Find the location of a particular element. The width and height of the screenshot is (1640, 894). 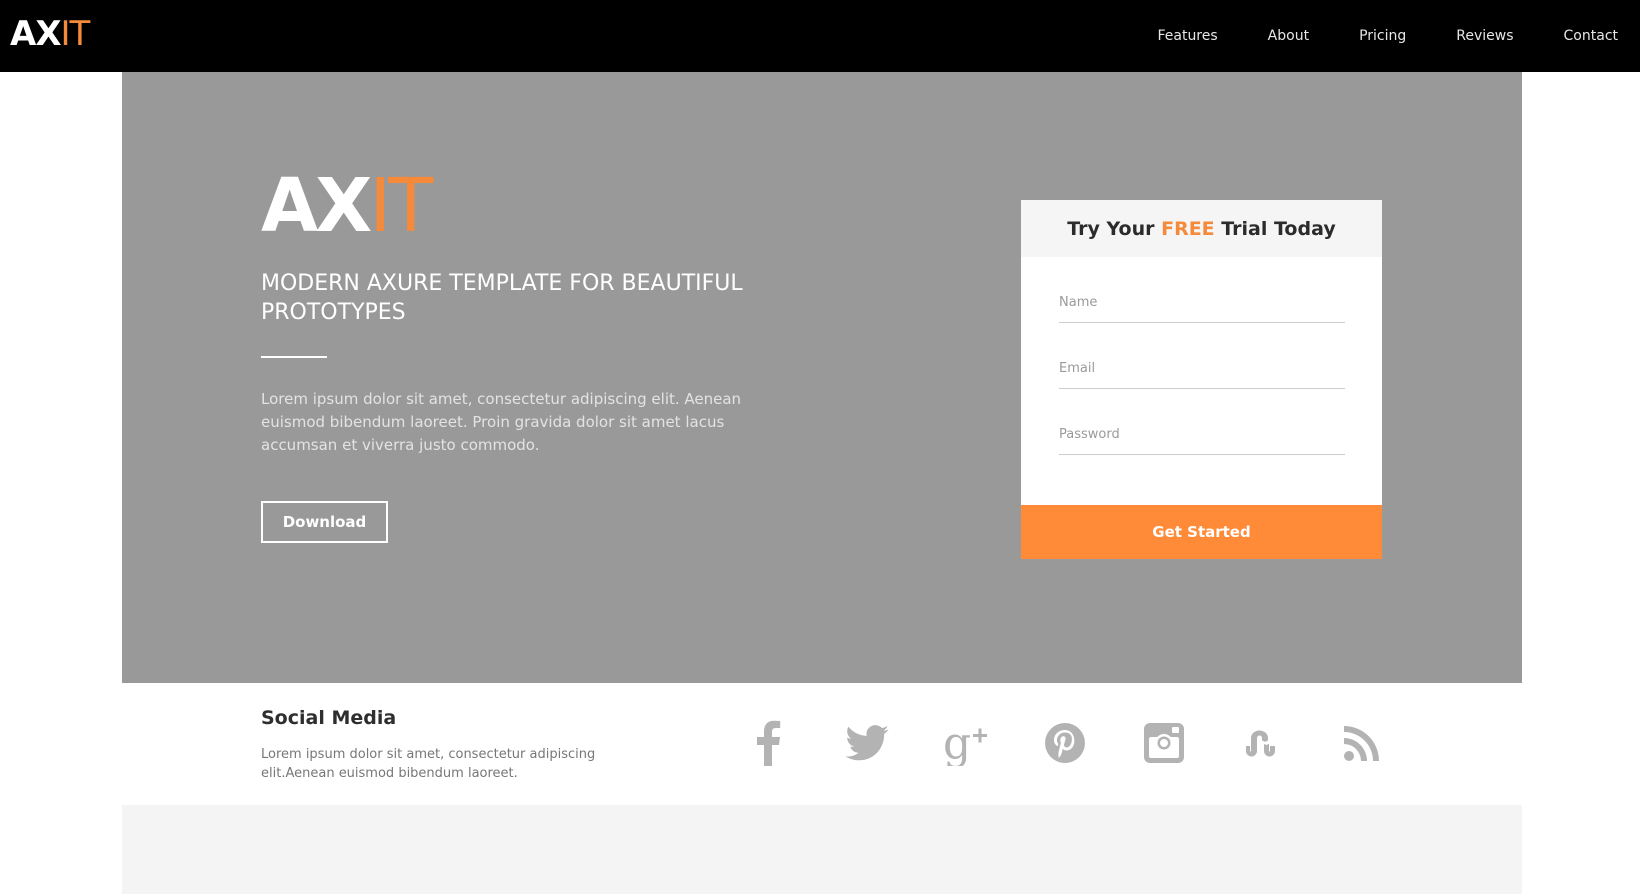

logo-bold-text: AX is located at coordinates (36, 34).